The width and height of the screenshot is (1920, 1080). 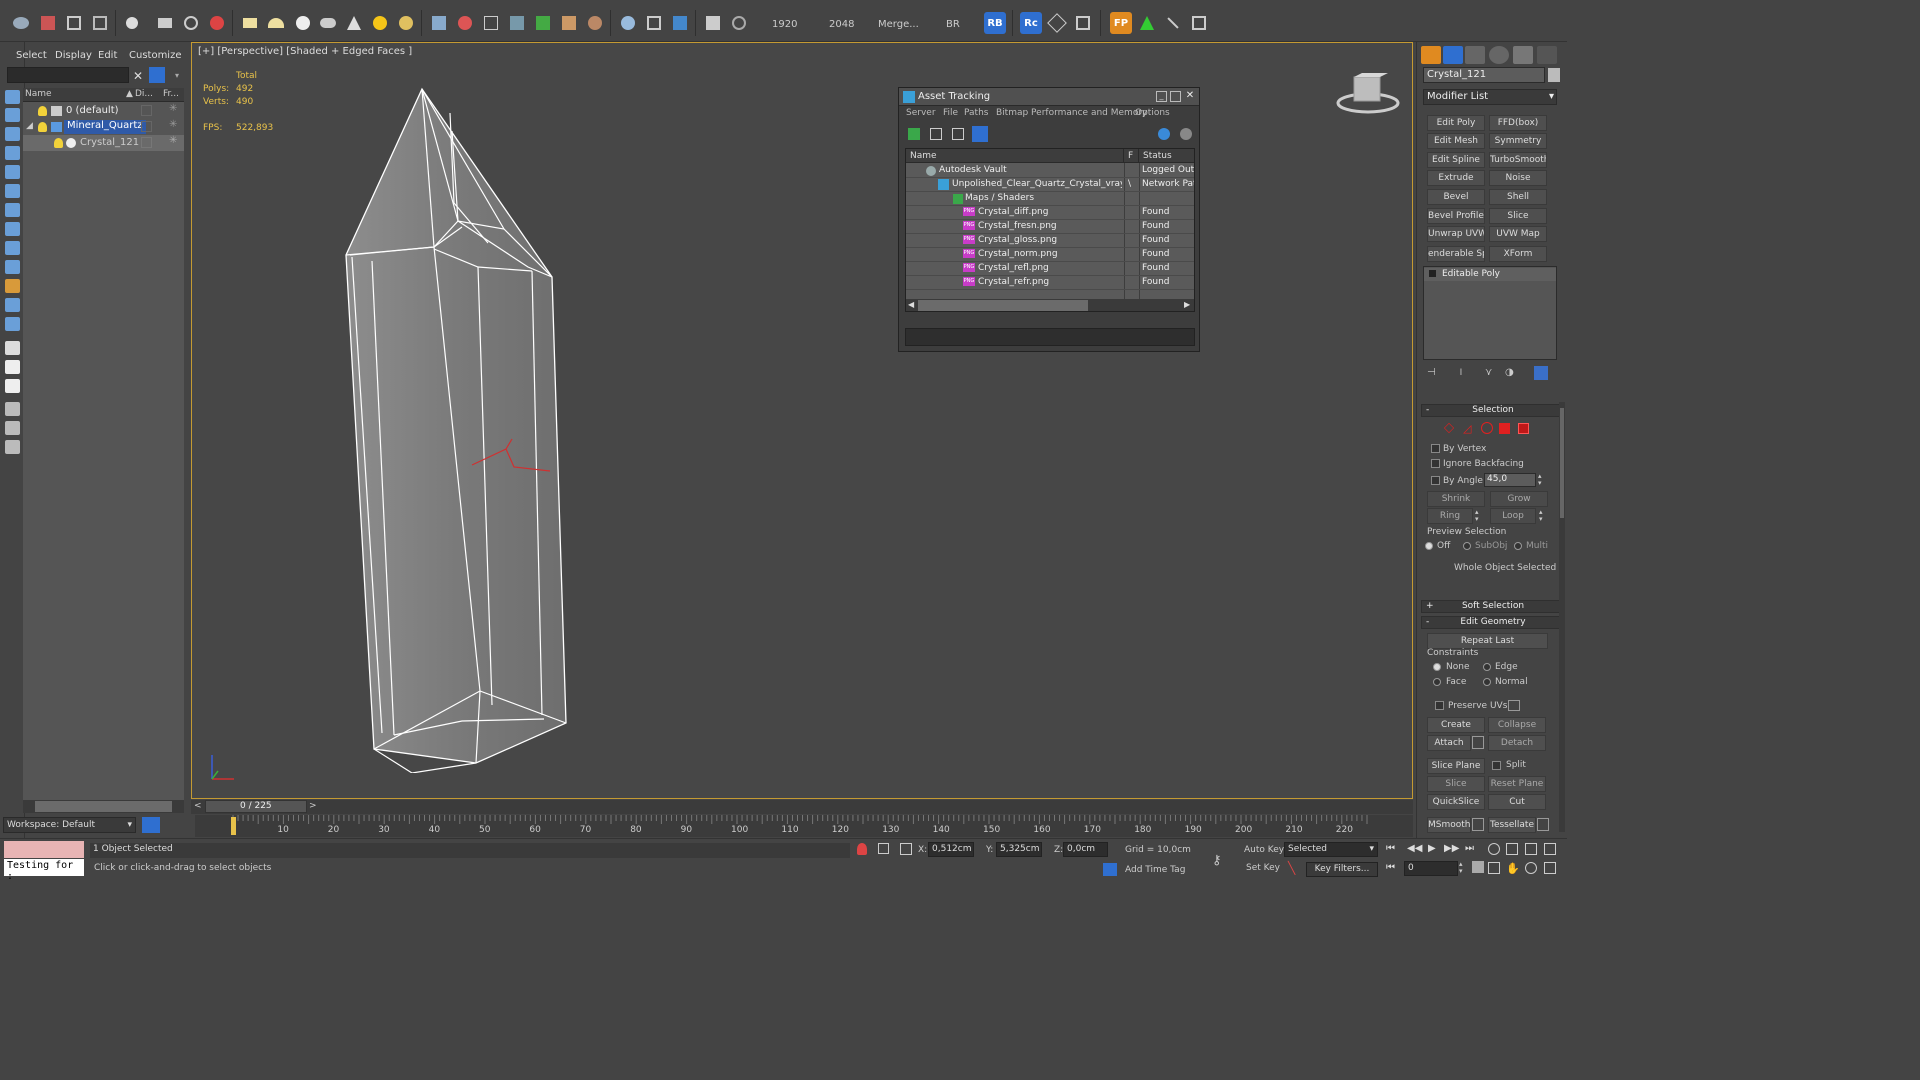 I want to click on gold-sphere-icon, so click(x=406, y=23).